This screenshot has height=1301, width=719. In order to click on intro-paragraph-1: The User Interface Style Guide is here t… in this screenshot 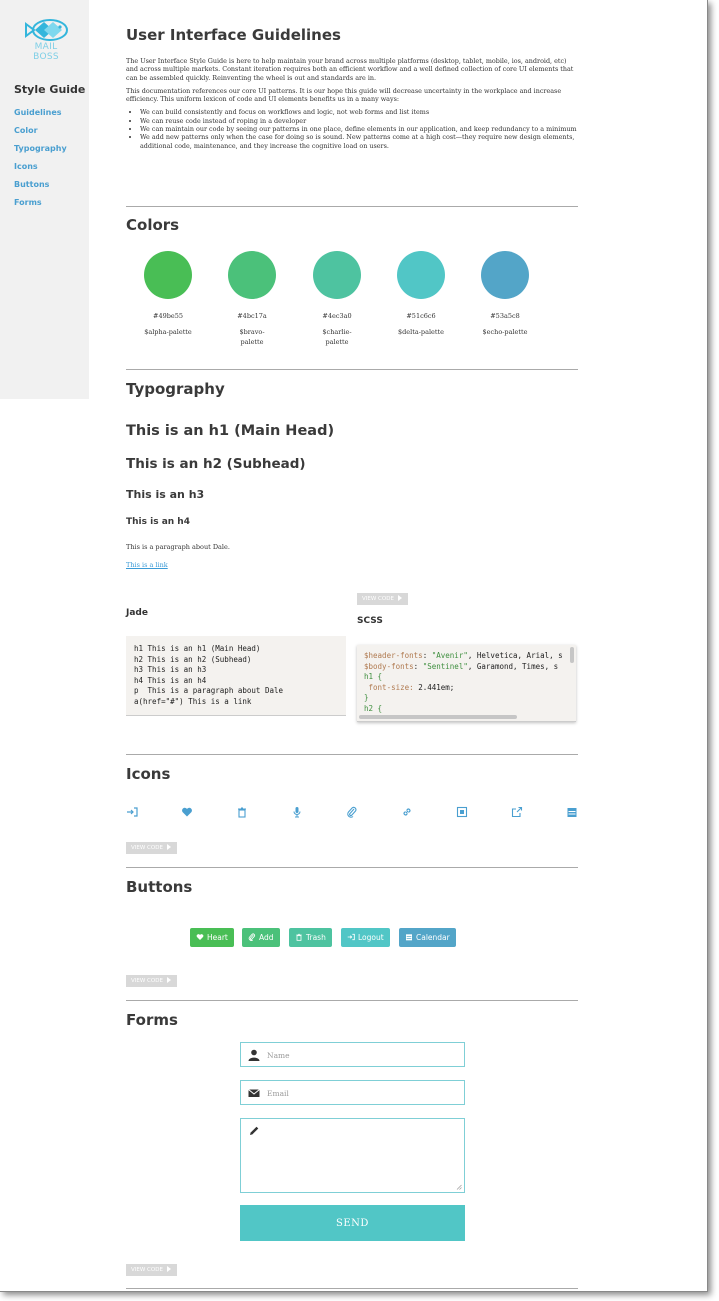, I will do `click(350, 69)`.